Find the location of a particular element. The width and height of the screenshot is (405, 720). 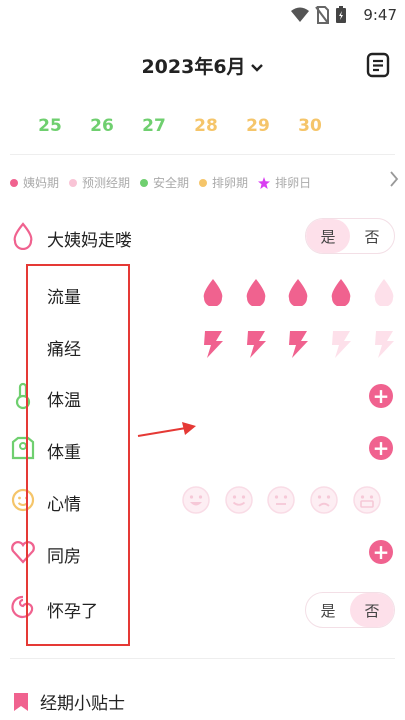

period-toggle: 是 否 is located at coordinates (350, 236).